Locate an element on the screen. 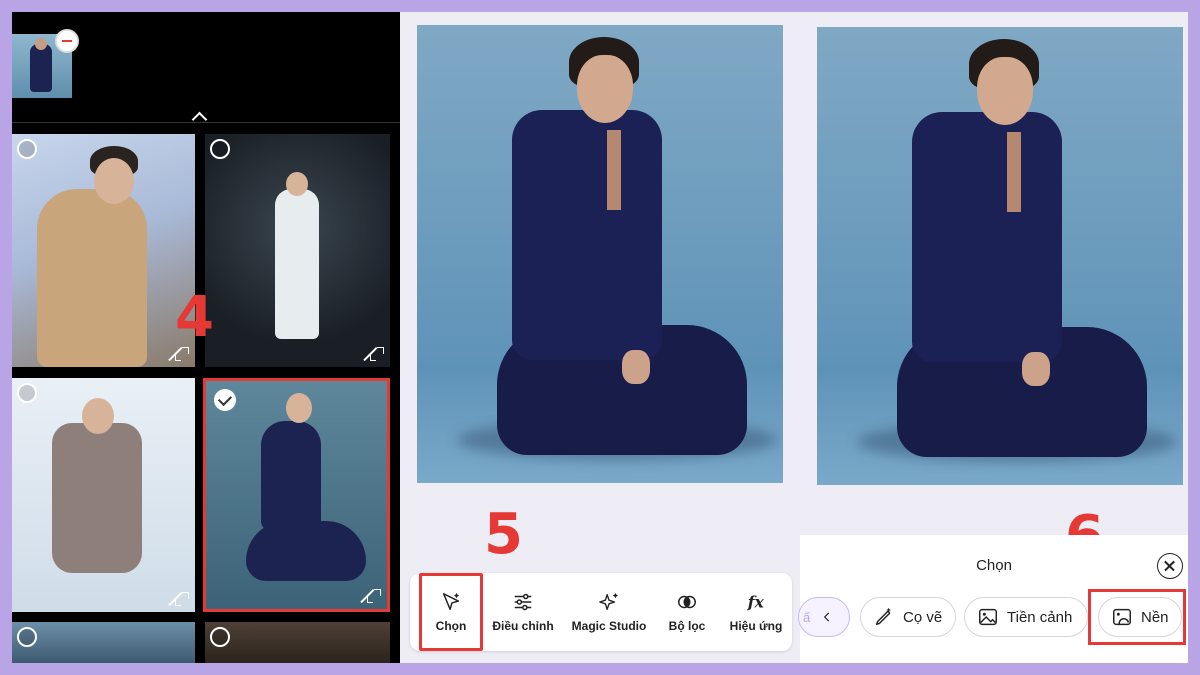  sliders-icon is located at coordinates (523, 602).